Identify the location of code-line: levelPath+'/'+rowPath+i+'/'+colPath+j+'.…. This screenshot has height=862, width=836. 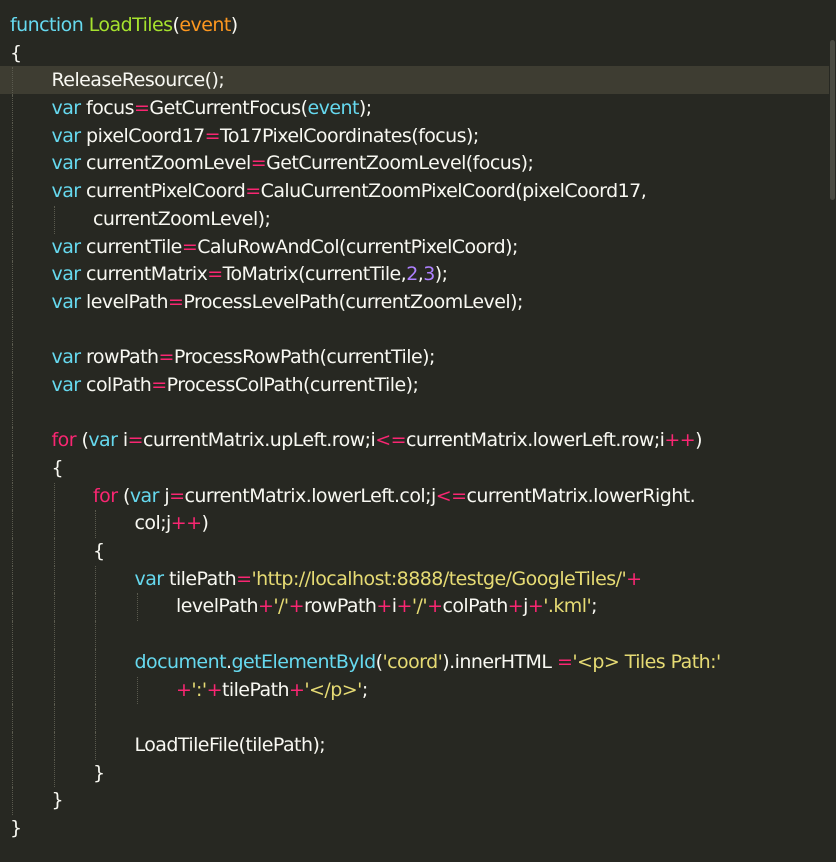
(423, 607).